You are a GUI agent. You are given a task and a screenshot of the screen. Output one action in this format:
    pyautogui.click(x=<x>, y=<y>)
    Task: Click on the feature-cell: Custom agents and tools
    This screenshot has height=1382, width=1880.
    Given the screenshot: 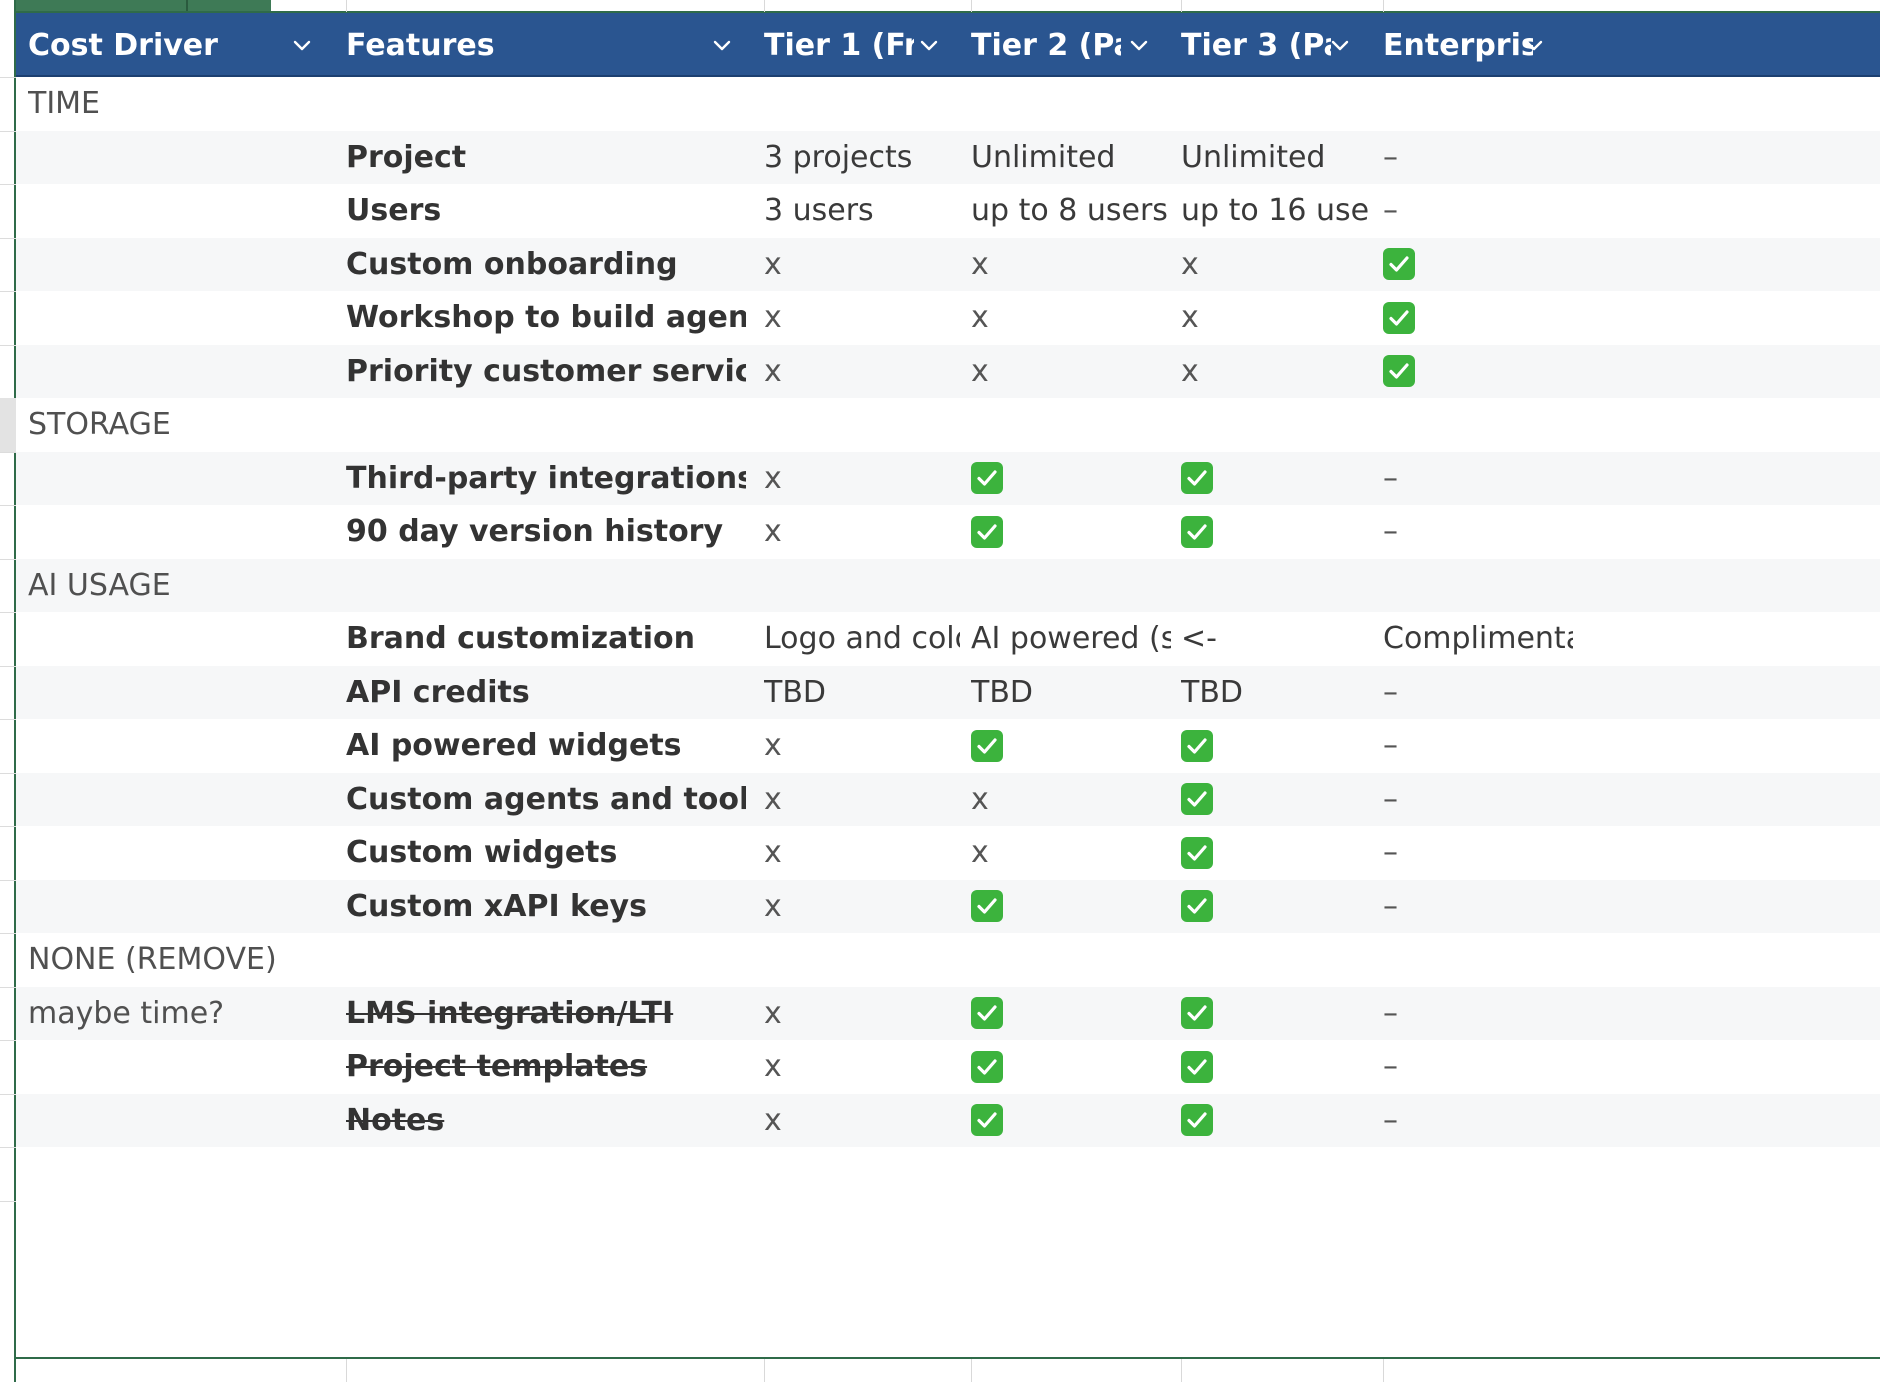 What is the action you would take?
    pyautogui.click(x=546, y=800)
    